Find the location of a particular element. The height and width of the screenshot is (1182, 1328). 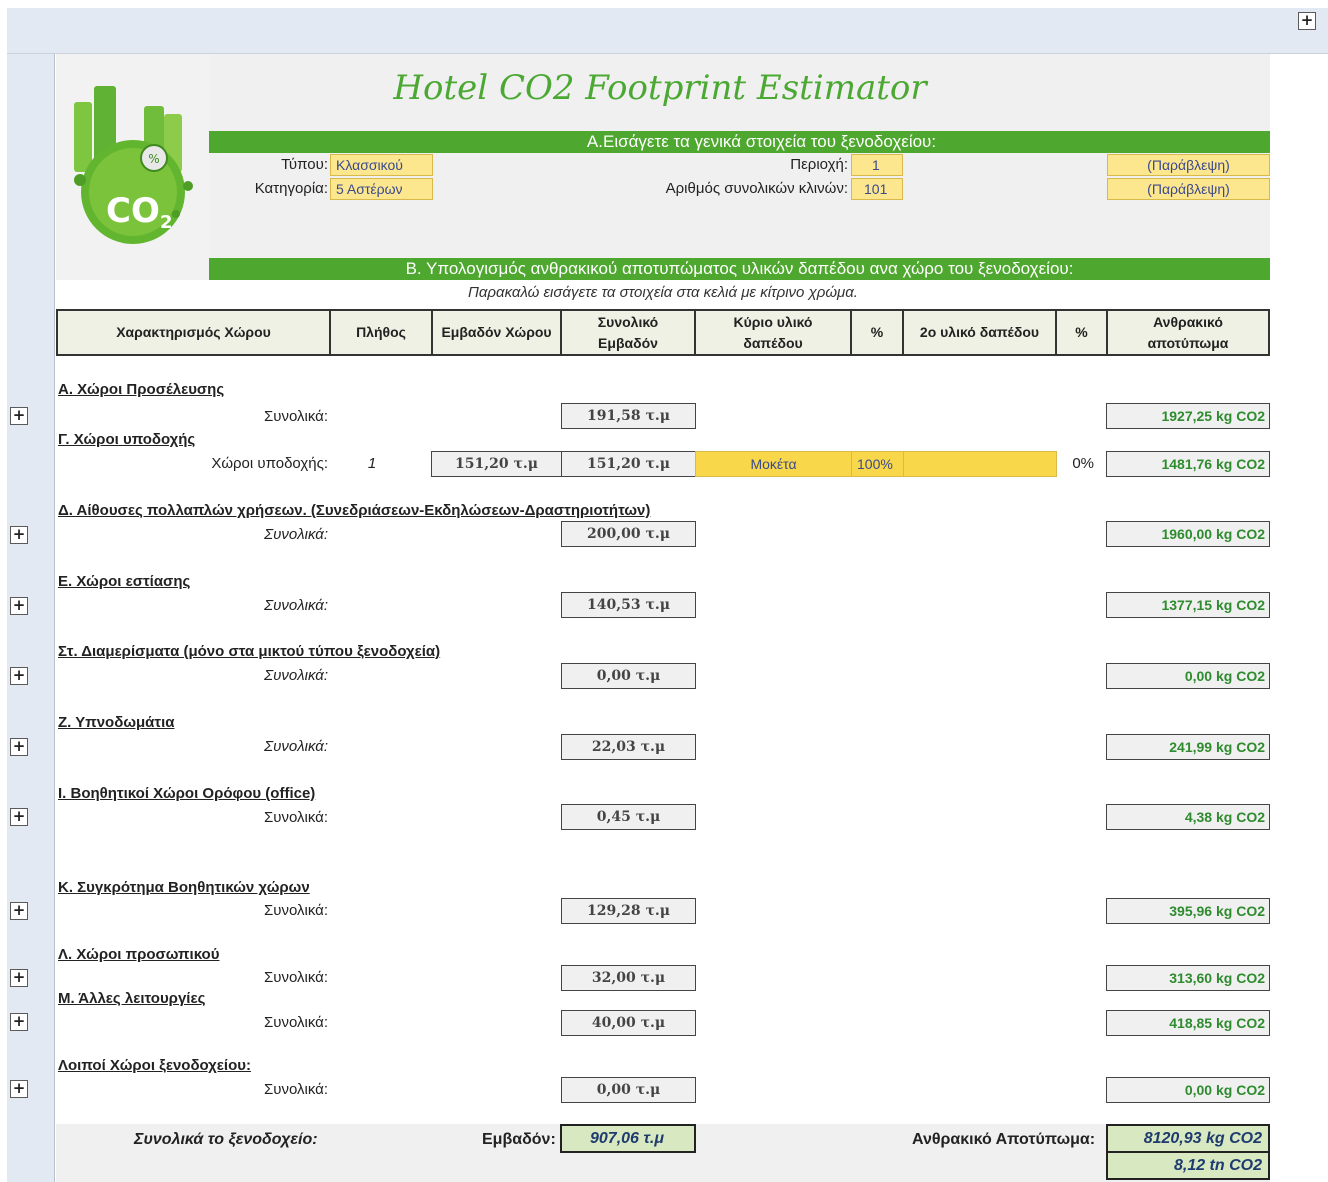

logo-area: % CO 2 is located at coordinates (132, 167).